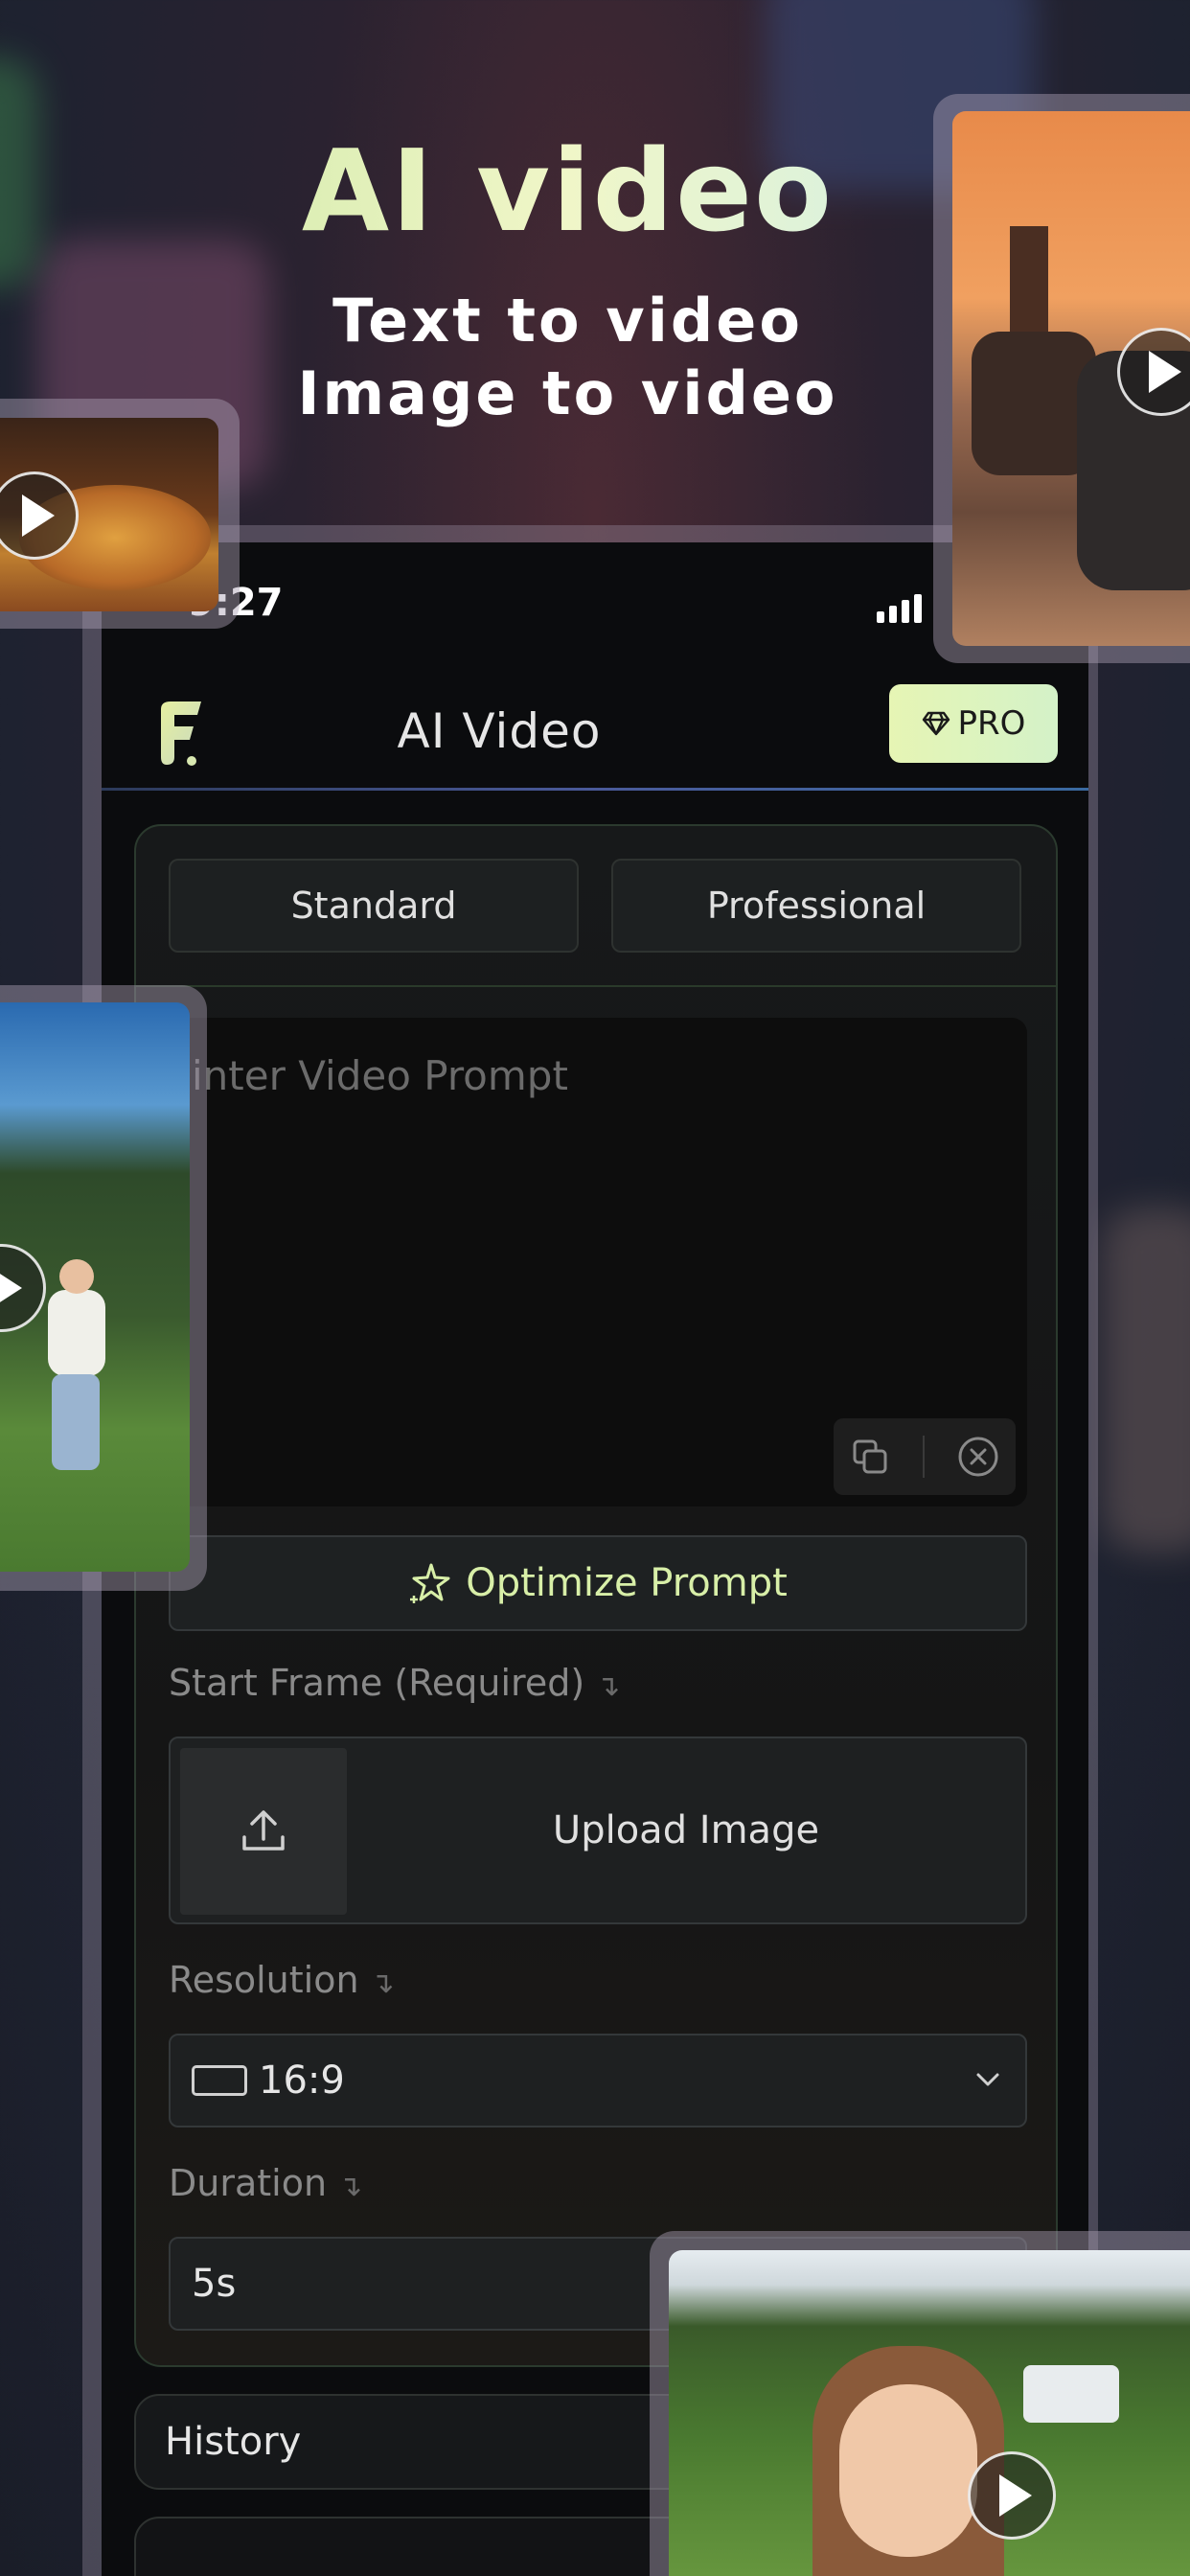 Image resolution: width=1190 pixels, height=2576 pixels. Describe the element at coordinates (908, 2470) in the screenshot. I see `face-shape` at that location.